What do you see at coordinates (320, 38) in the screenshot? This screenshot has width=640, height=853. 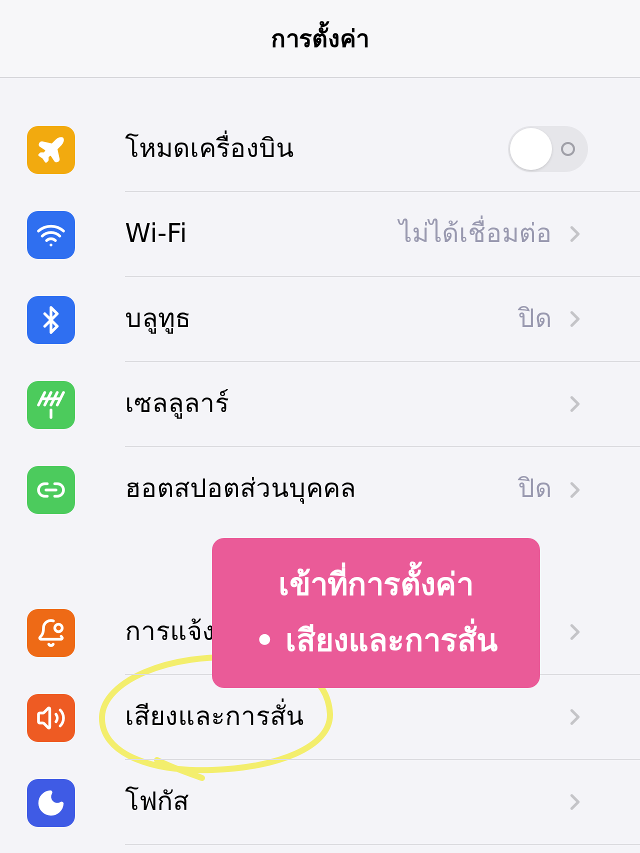 I see `screen-title: การตั้งค่า` at bounding box center [320, 38].